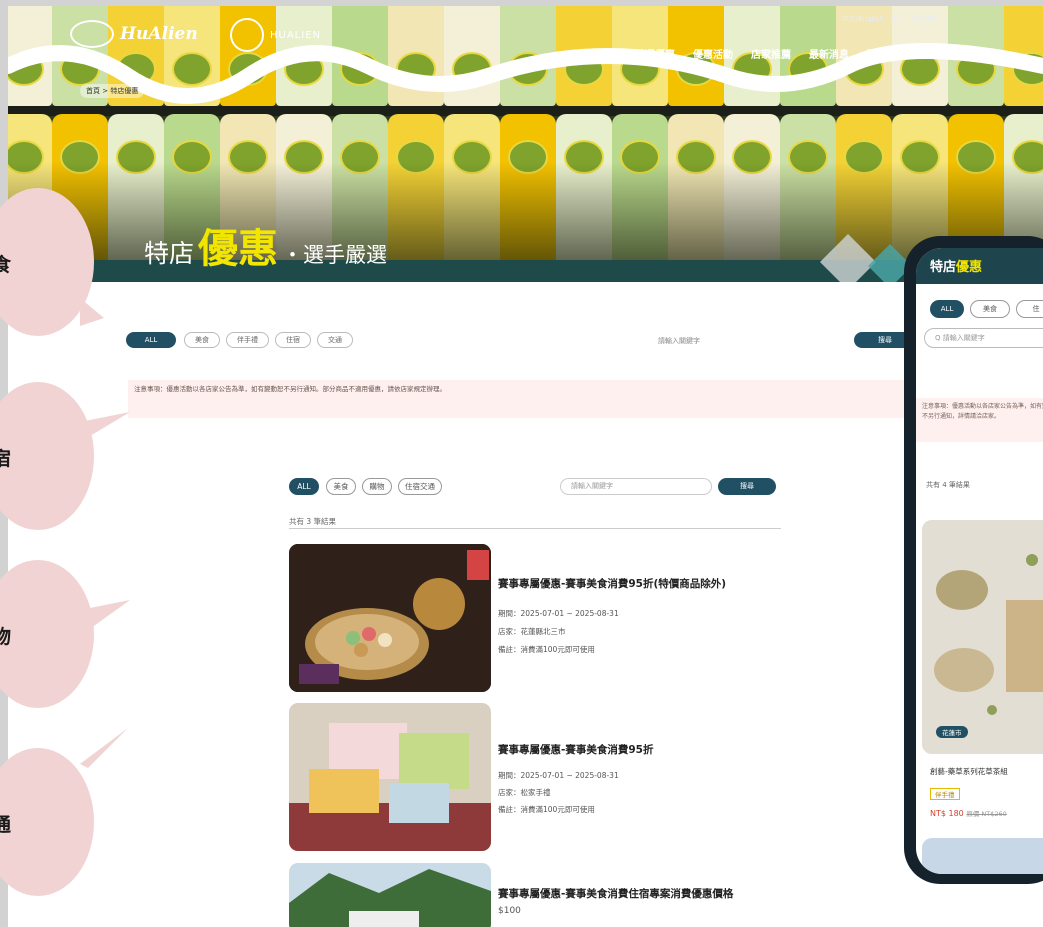  What do you see at coordinates (169, 253) in the screenshot?
I see `hero-title-prefix: 特店` at bounding box center [169, 253].